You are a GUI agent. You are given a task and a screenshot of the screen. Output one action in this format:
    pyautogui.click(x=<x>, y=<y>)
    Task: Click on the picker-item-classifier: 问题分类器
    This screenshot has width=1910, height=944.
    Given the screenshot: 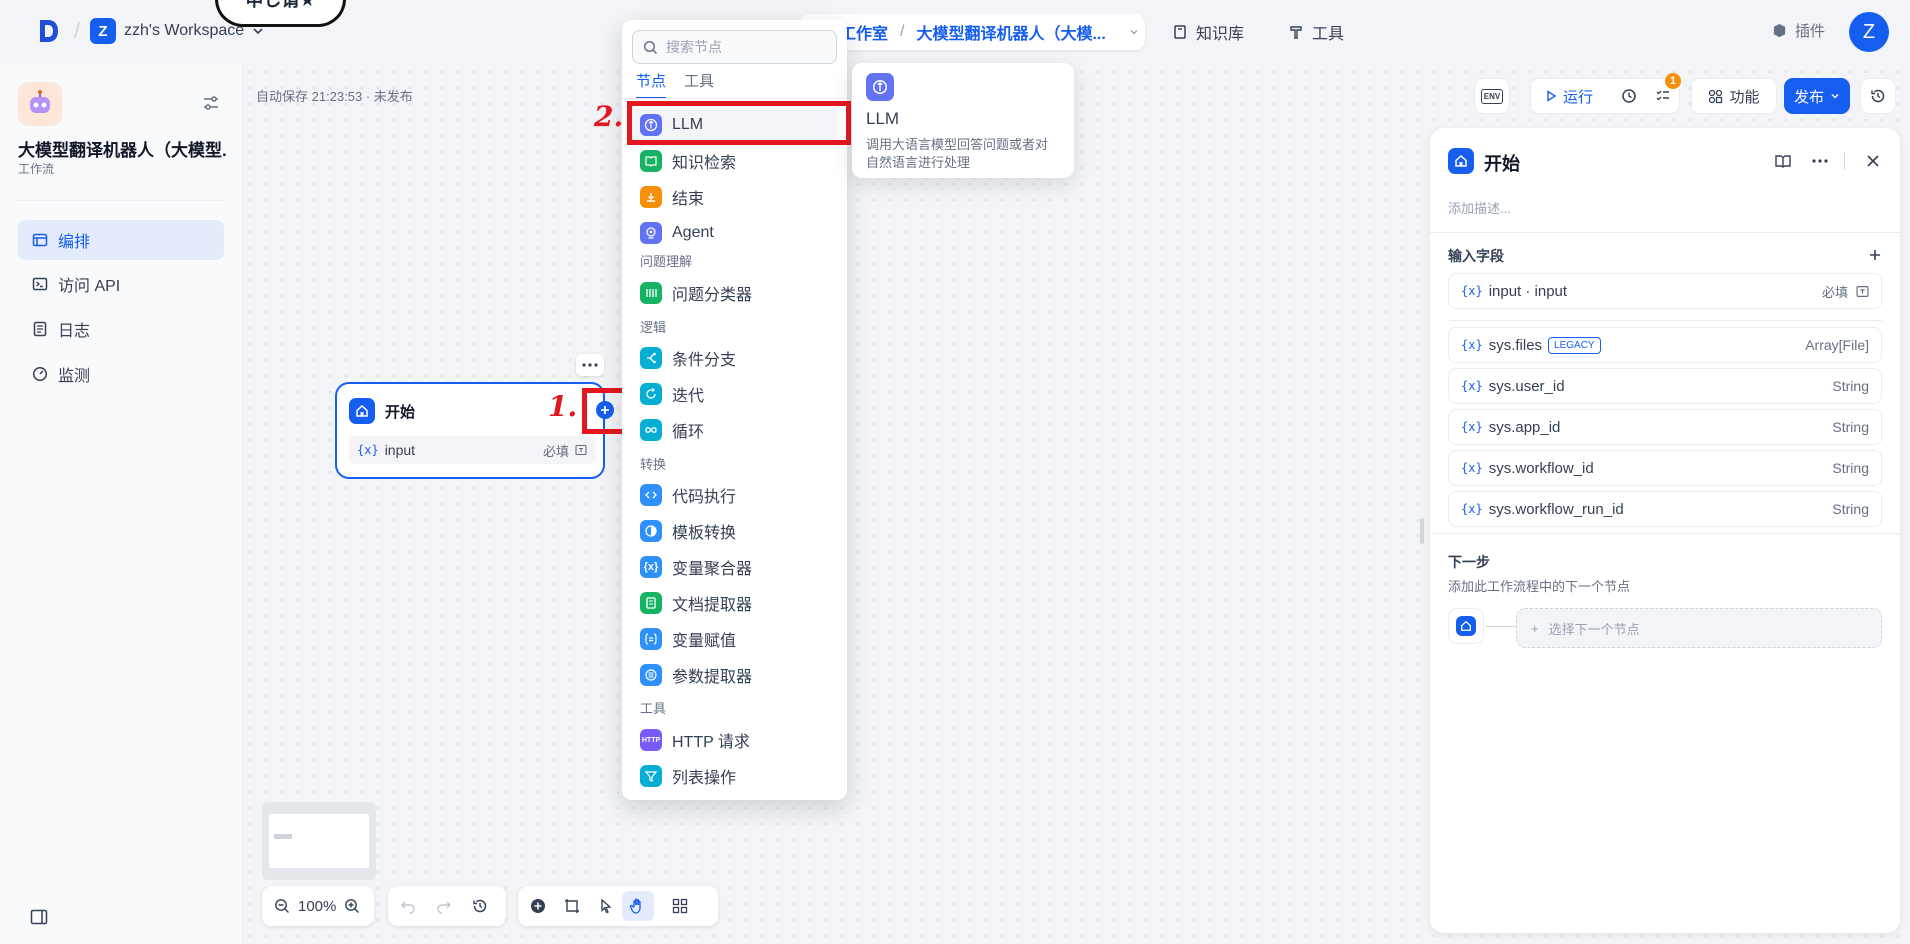 What is the action you would take?
    pyautogui.click(x=696, y=293)
    